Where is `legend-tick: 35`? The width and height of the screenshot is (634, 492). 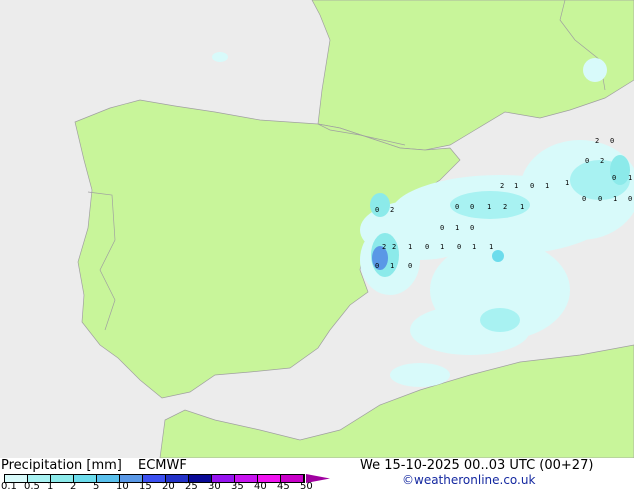 legend-tick: 35 is located at coordinates (237, 486).